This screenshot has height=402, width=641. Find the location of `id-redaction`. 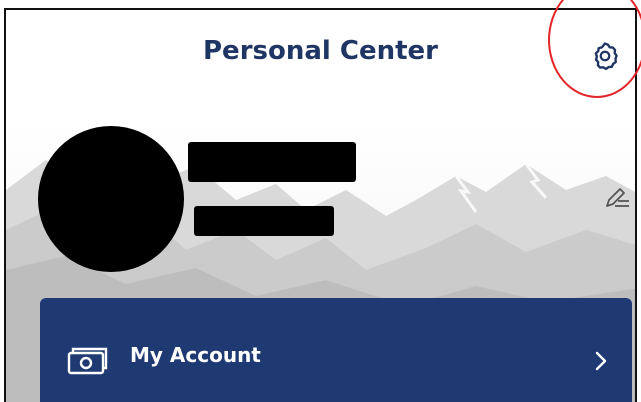

id-redaction is located at coordinates (264, 221).